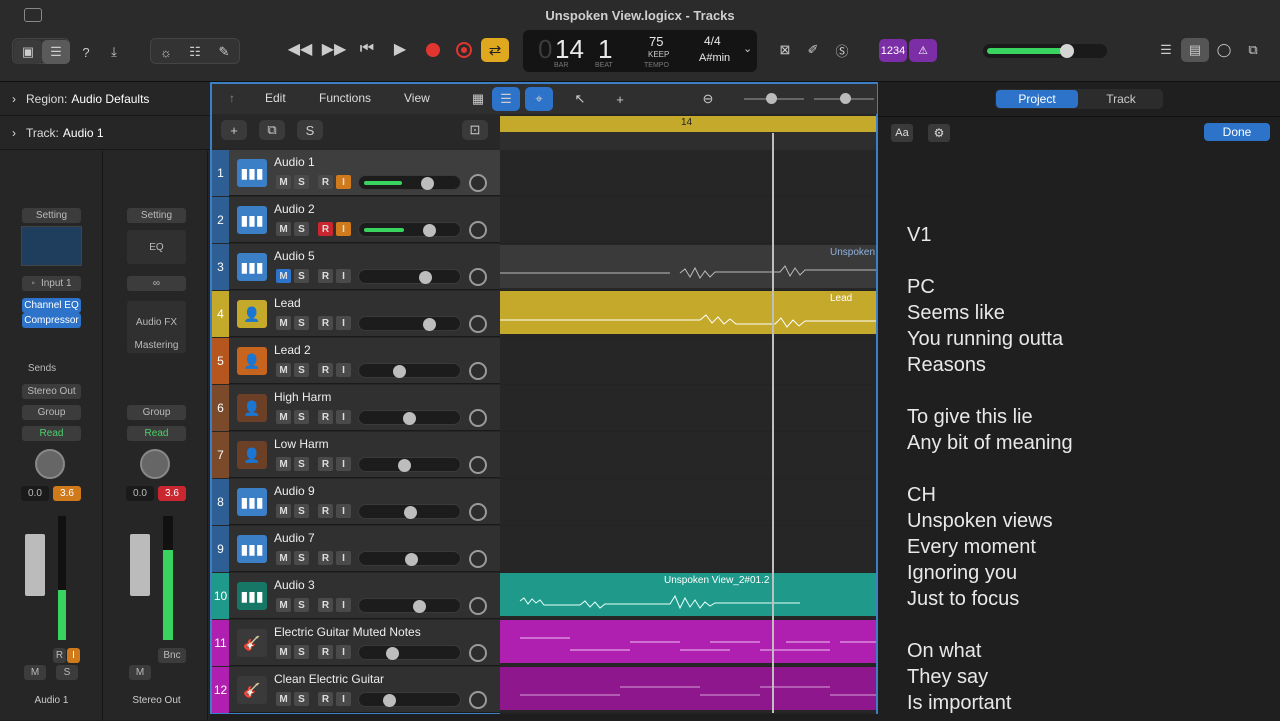  I want to click on browsers-icon: ⧉, so click(1253, 50).